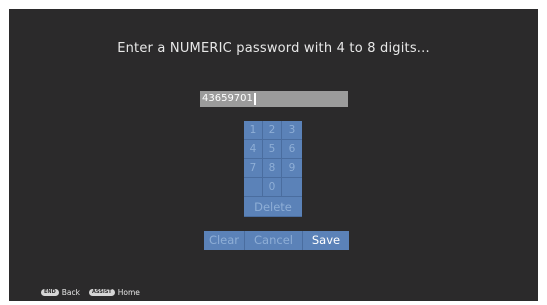 This screenshot has width=547, height=305. Describe the element at coordinates (292, 187) in the screenshot. I see `key-blank-right` at that location.